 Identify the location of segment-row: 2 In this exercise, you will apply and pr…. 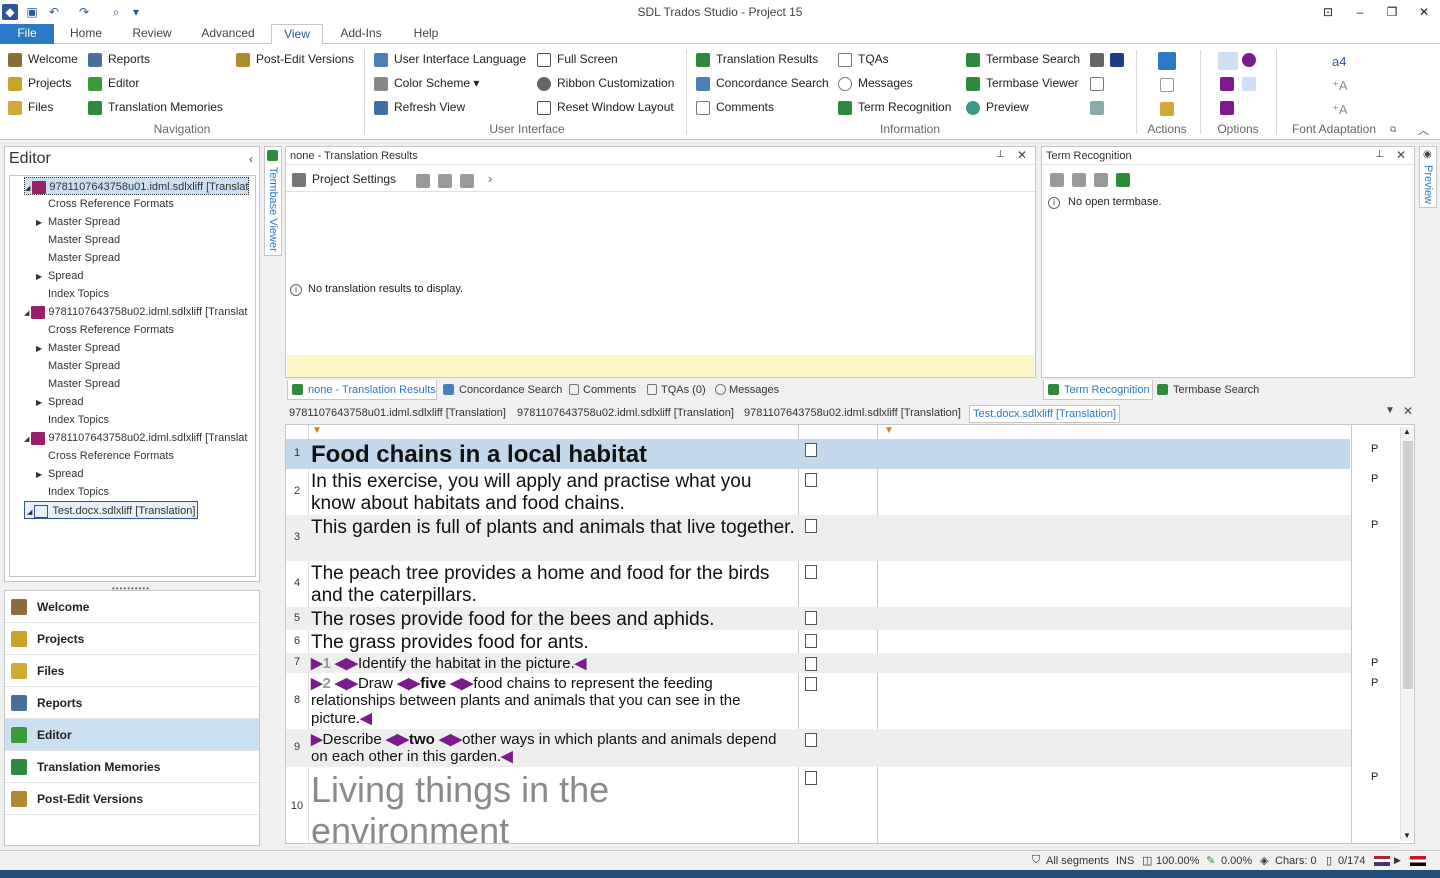
(832, 492).